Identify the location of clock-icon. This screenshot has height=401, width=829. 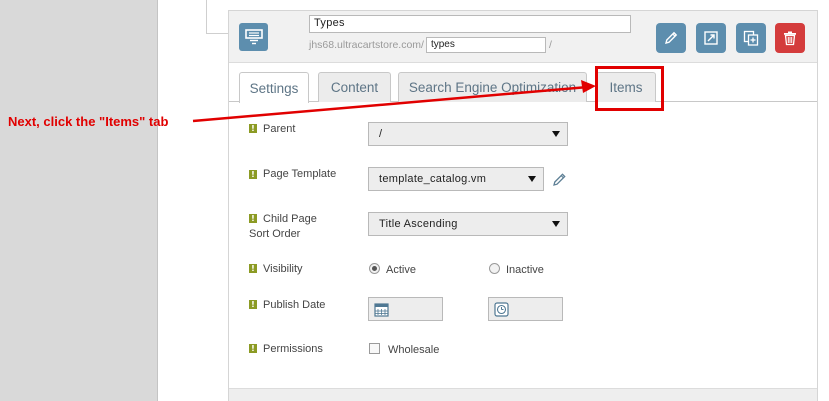
(501, 309).